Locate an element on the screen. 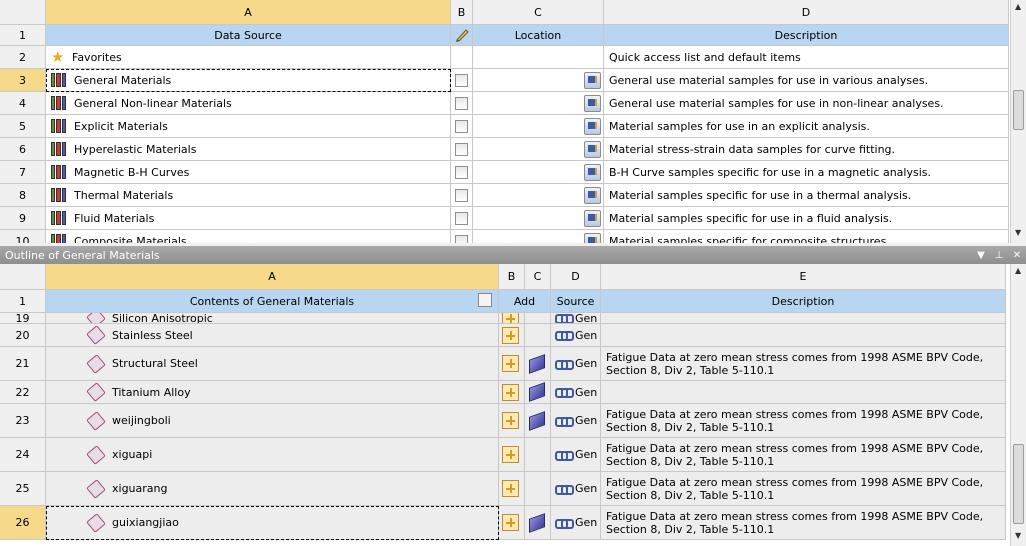  corner-cell is located at coordinates (23, 12).